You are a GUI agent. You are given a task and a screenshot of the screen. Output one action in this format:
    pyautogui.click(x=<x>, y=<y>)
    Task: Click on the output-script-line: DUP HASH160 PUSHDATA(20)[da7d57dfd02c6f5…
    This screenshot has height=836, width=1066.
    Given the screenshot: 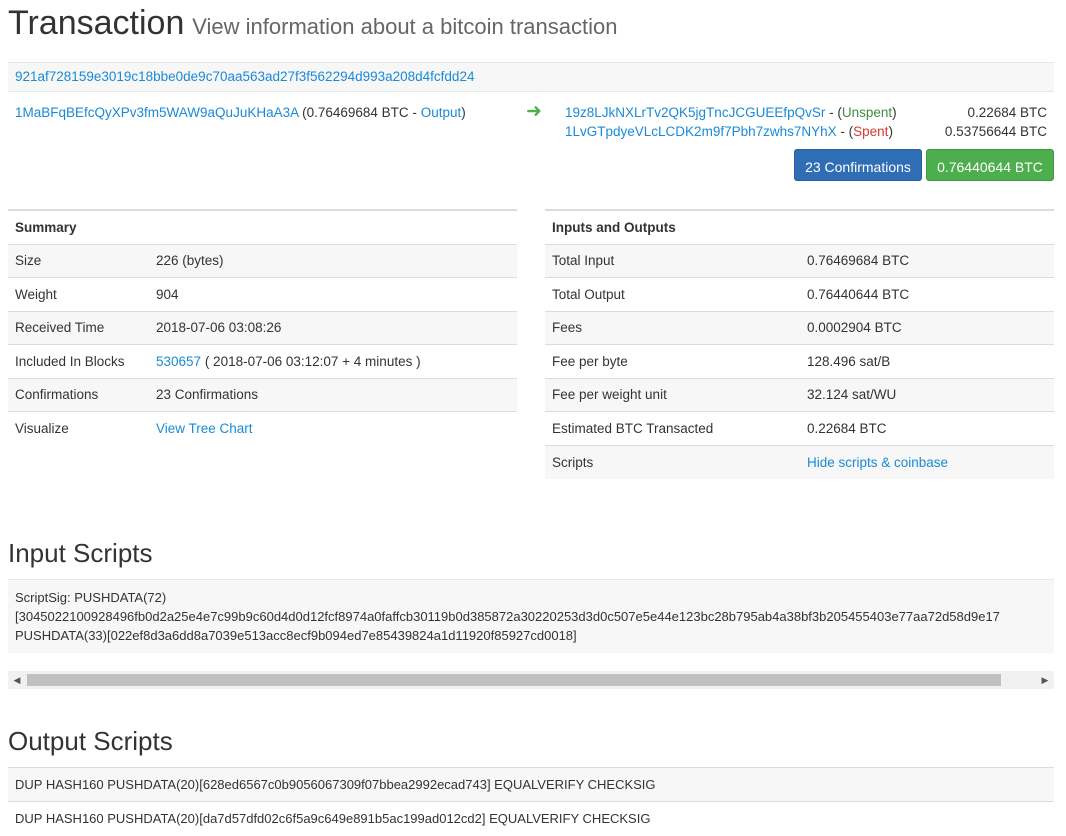 What is the action you would take?
    pyautogui.click(x=531, y=818)
    